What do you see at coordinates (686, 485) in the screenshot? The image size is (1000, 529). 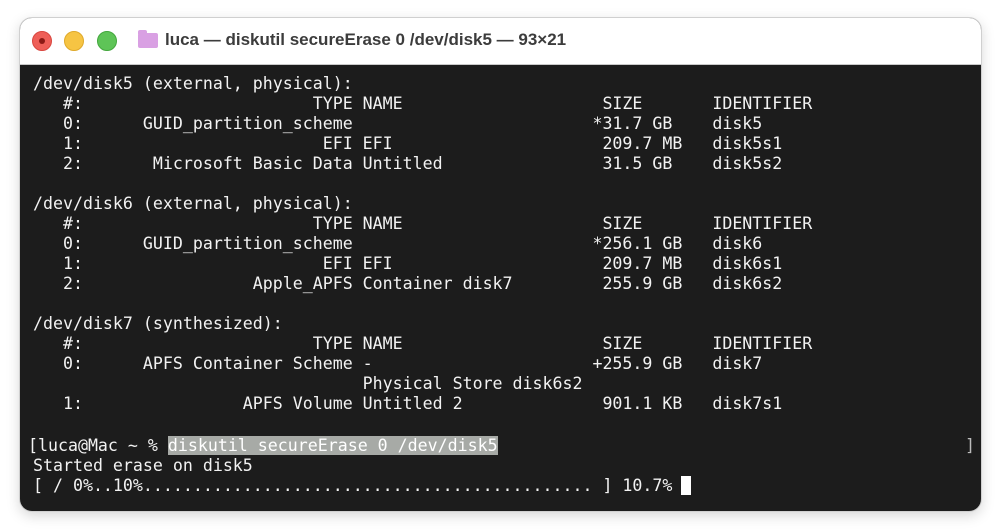 I see `cursor` at bounding box center [686, 485].